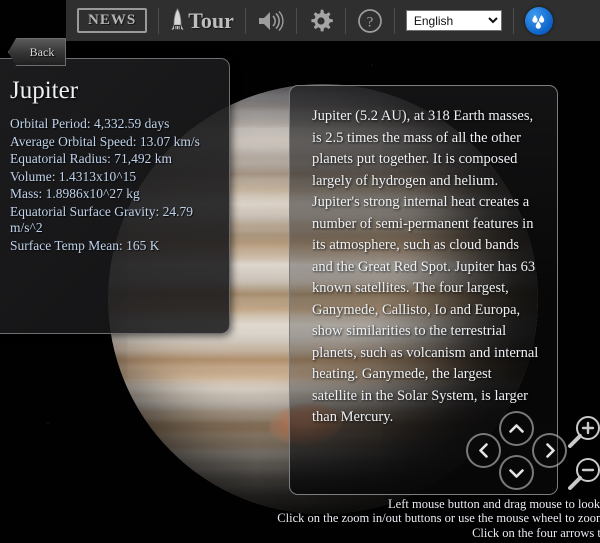  I want to click on language-selector-wrap: English, so click(454, 20).